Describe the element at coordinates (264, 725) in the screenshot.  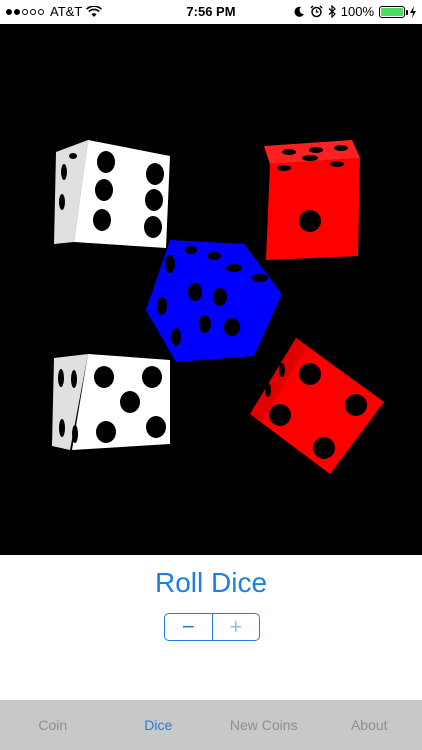
I see `tab-new-coins: New Coins` at that location.